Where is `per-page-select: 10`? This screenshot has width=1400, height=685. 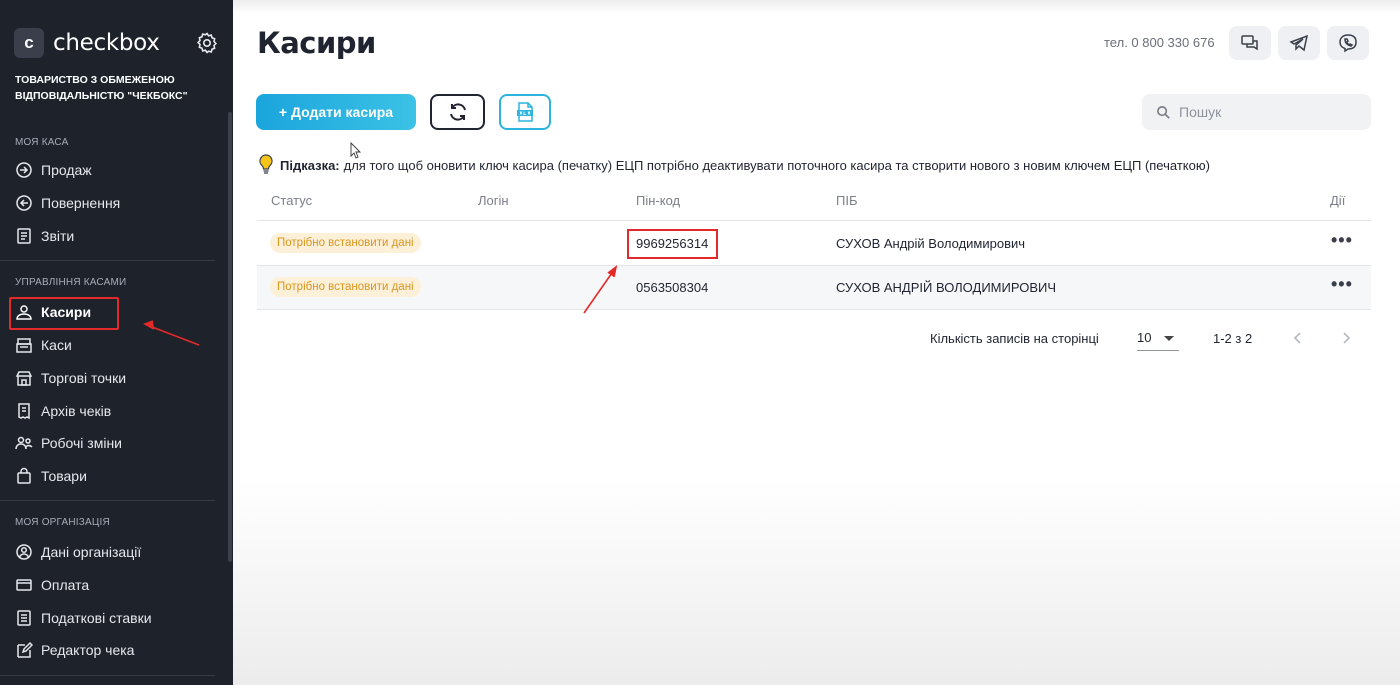
per-page-select: 10 is located at coordinates (1158, 339).